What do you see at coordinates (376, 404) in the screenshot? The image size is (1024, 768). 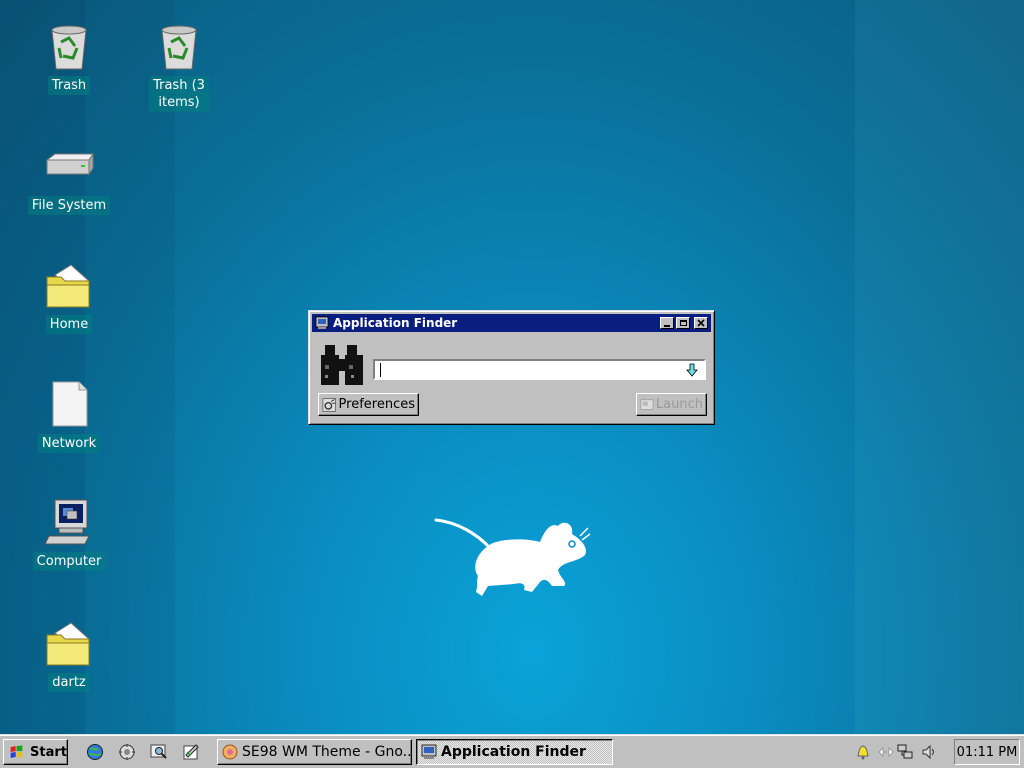 I see `preferences-label: Preferences` at bounding box center [376, 404].